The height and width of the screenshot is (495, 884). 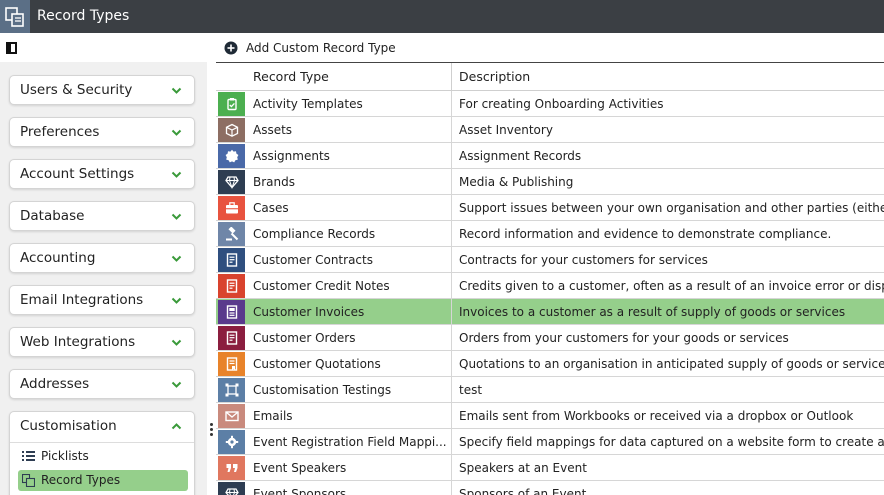 What do you see at coordinates (11, 48) in the screenshot?
I see `panel-toggle-icon` at bounding box center [11, 48].